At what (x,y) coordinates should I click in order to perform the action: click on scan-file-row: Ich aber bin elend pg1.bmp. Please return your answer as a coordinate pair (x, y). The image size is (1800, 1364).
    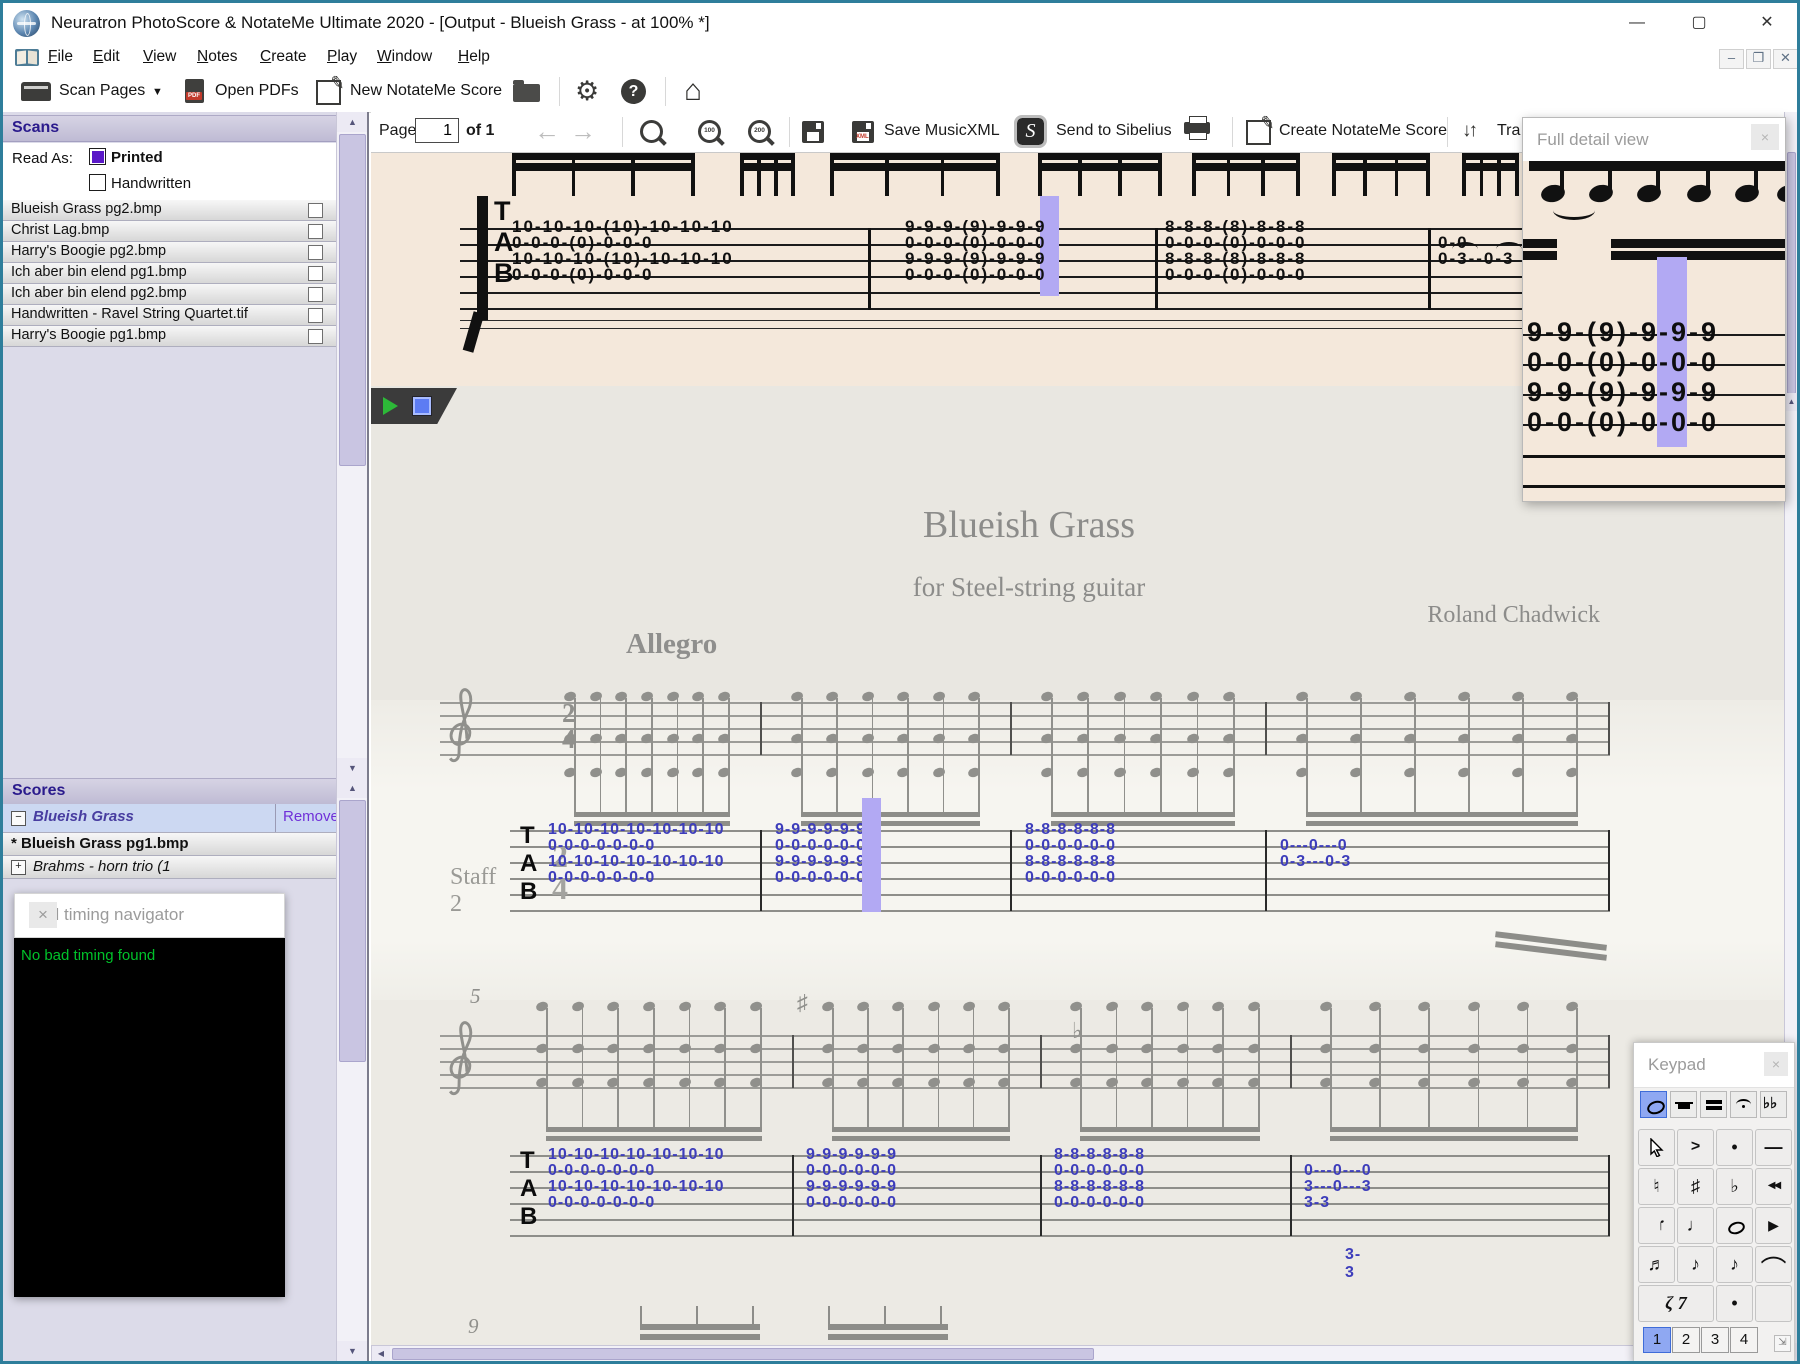
    Looking at the image, I should click on (169, 273).